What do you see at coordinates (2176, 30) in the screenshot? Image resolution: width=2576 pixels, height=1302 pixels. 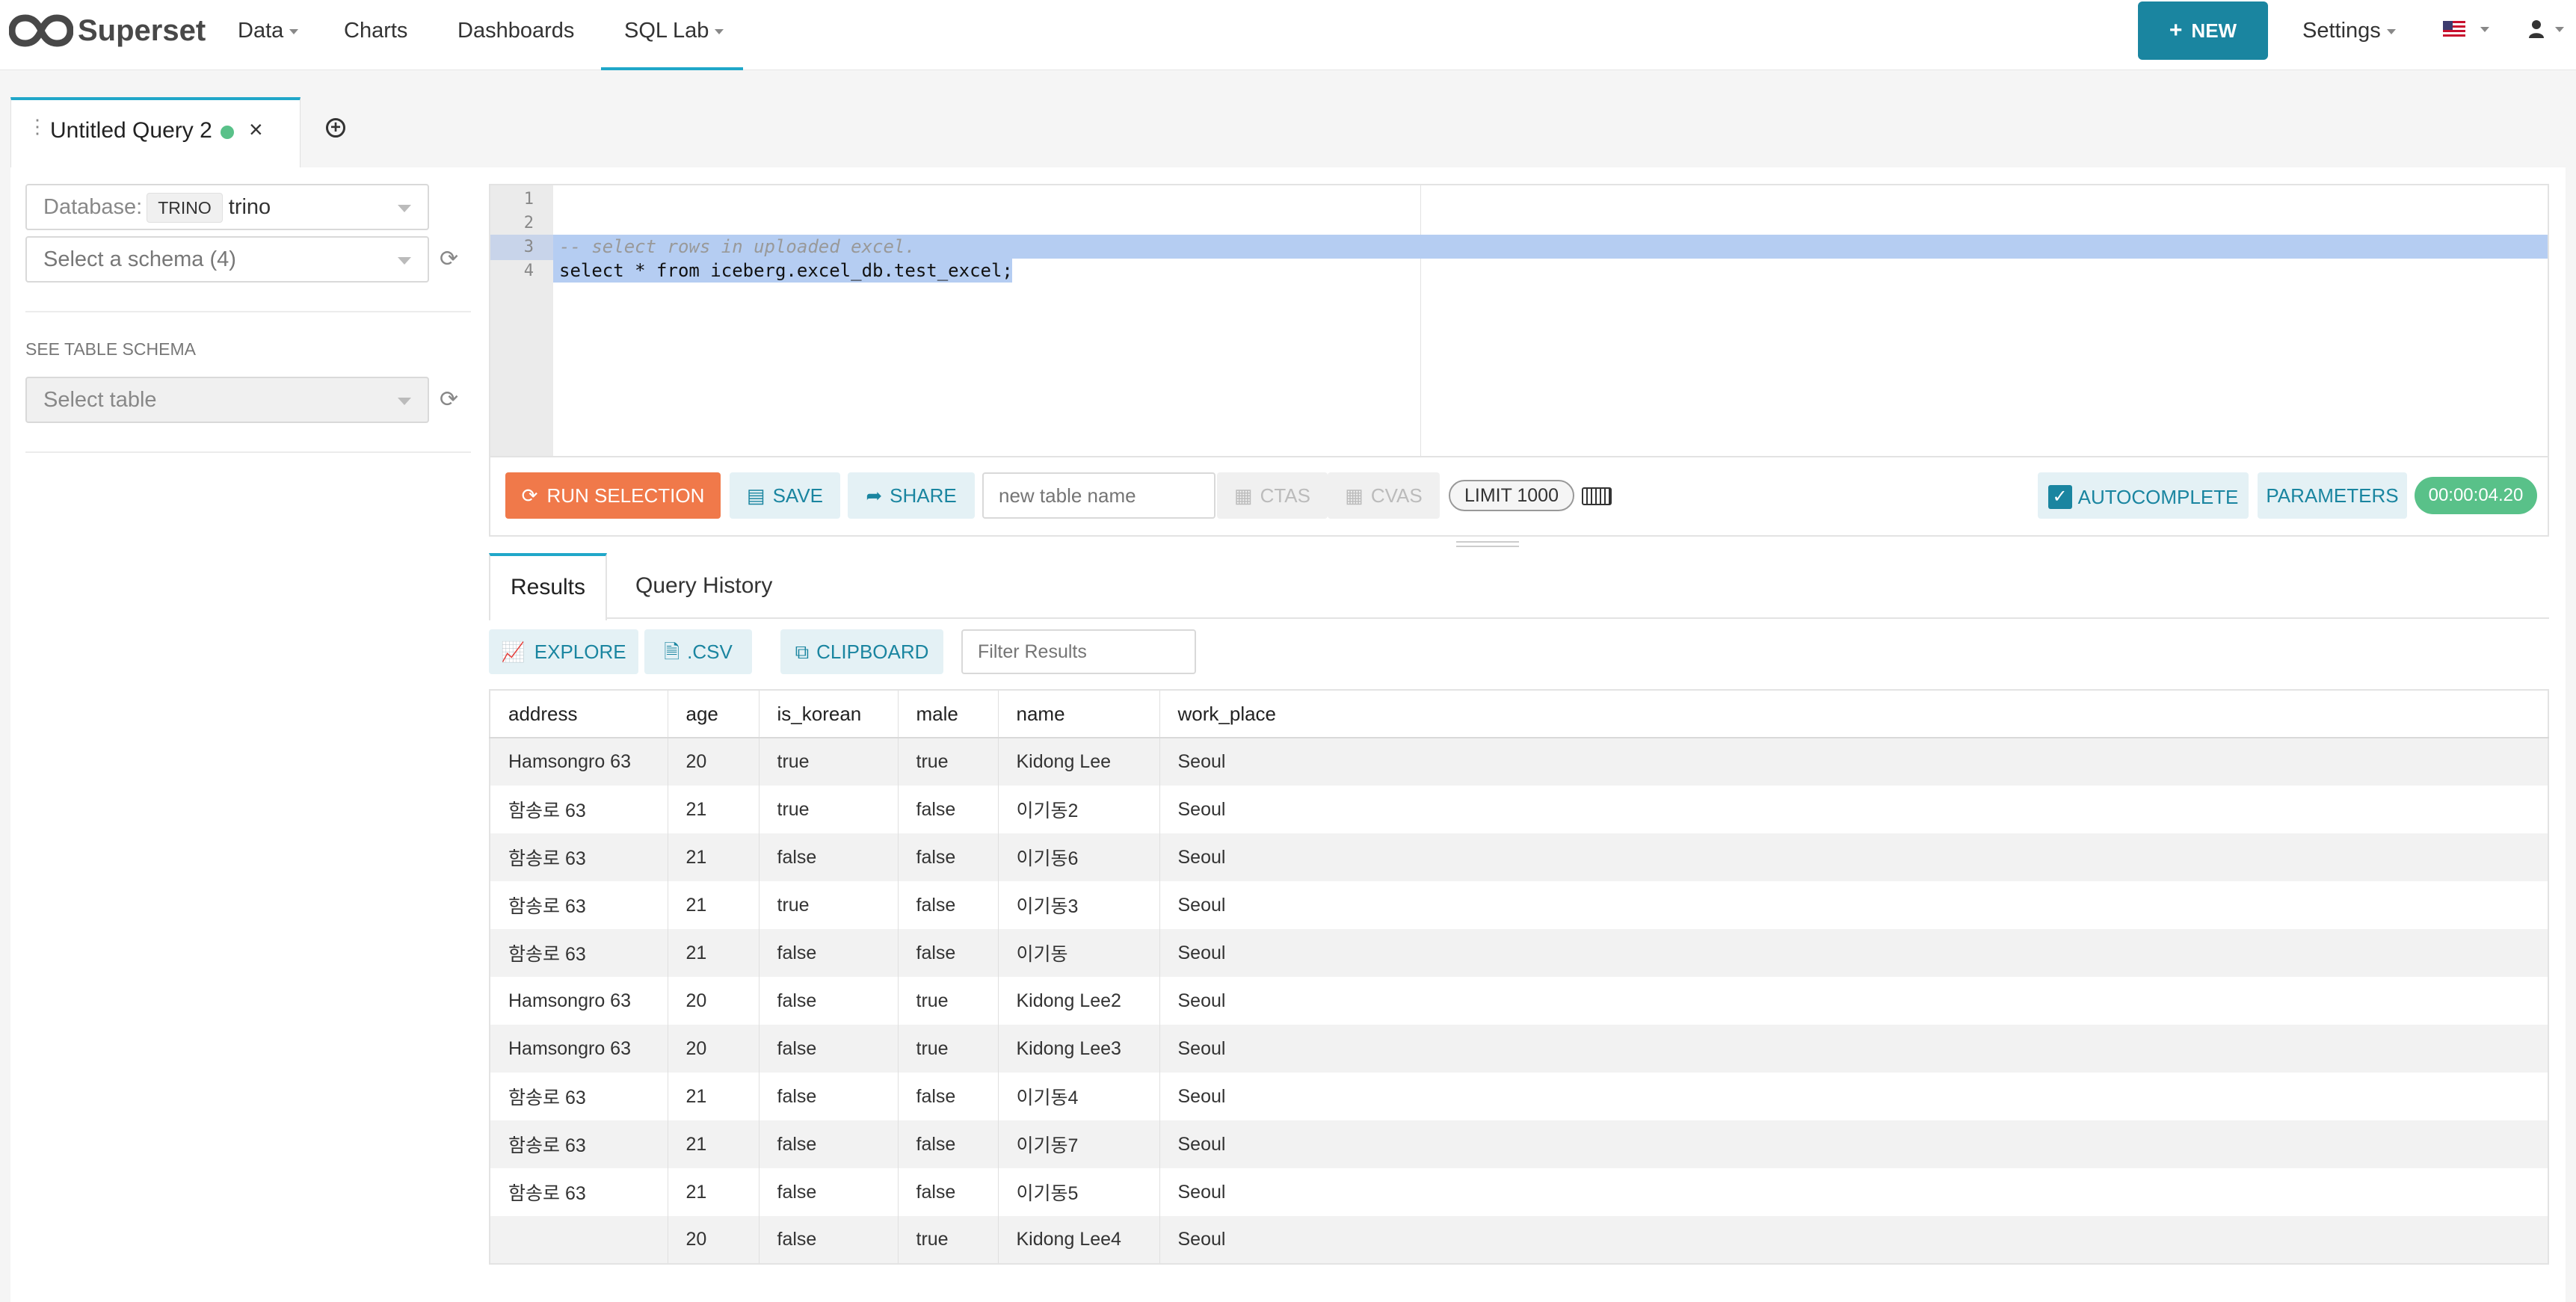 I see `plus-icon: +` at bounding box center [2176, 30].